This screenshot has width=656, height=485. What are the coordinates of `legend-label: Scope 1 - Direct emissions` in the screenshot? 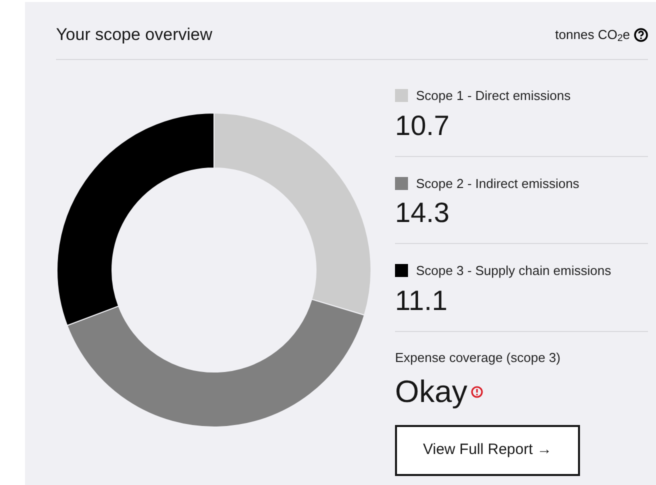 It's located at (493, 96).